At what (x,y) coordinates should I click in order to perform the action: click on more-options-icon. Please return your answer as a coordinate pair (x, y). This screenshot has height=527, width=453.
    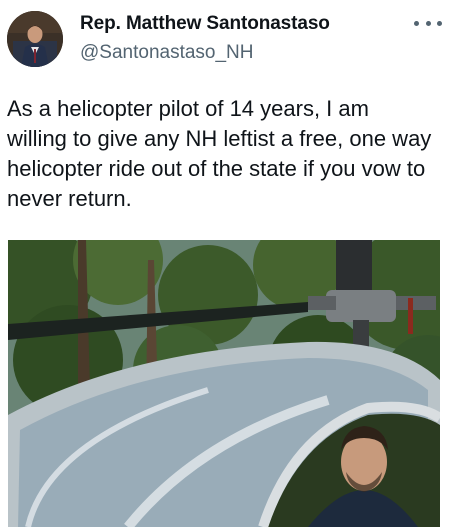
    Looking at the image, I should click on (428, 23).